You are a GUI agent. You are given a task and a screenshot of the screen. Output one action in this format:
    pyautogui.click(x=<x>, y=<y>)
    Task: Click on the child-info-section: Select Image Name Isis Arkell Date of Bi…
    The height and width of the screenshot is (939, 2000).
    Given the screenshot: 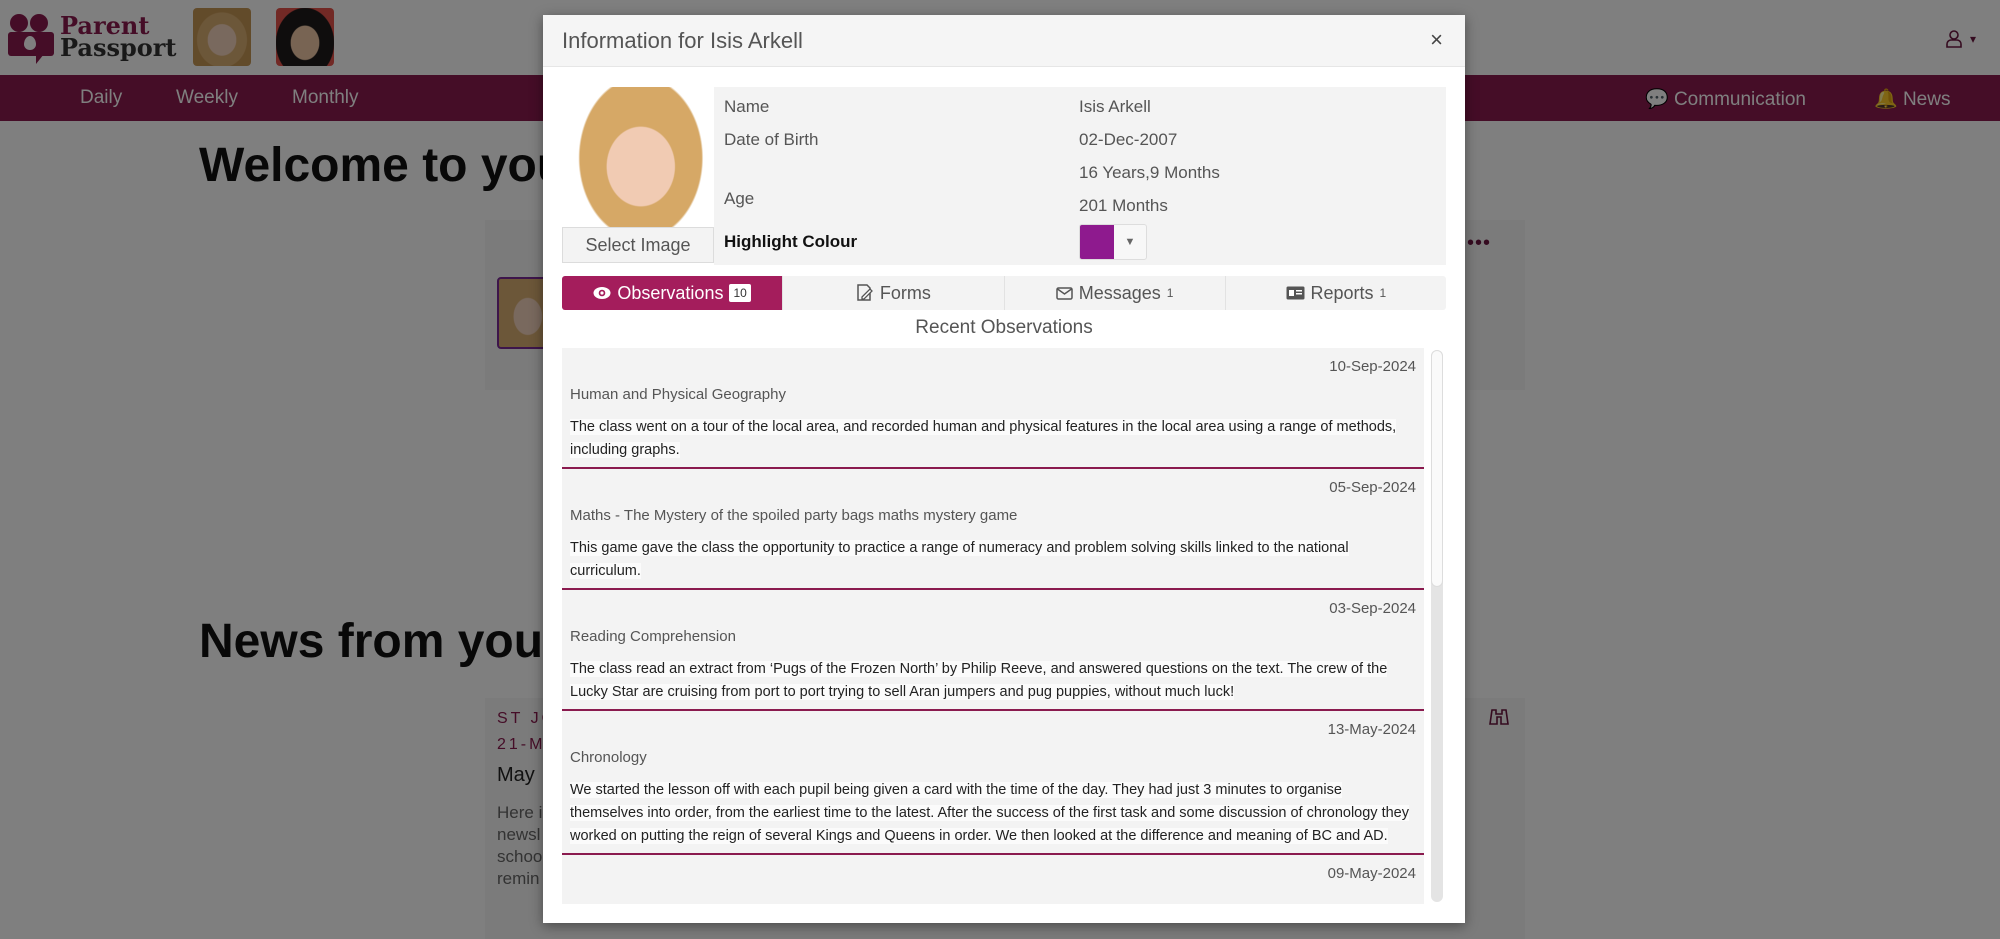 What is the action you would take?
    pyautogui.click(x=1004, y=176)
    